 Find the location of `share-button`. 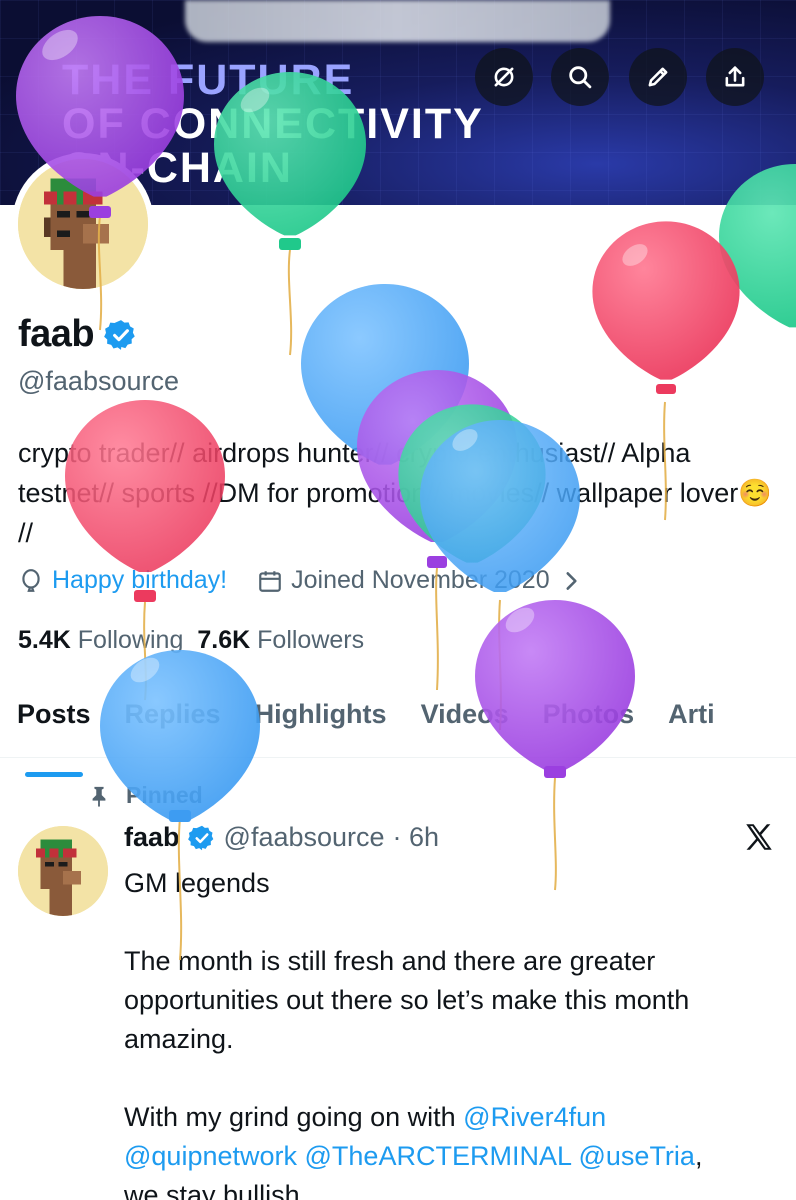

share-button is located at coordinates (735, 77).